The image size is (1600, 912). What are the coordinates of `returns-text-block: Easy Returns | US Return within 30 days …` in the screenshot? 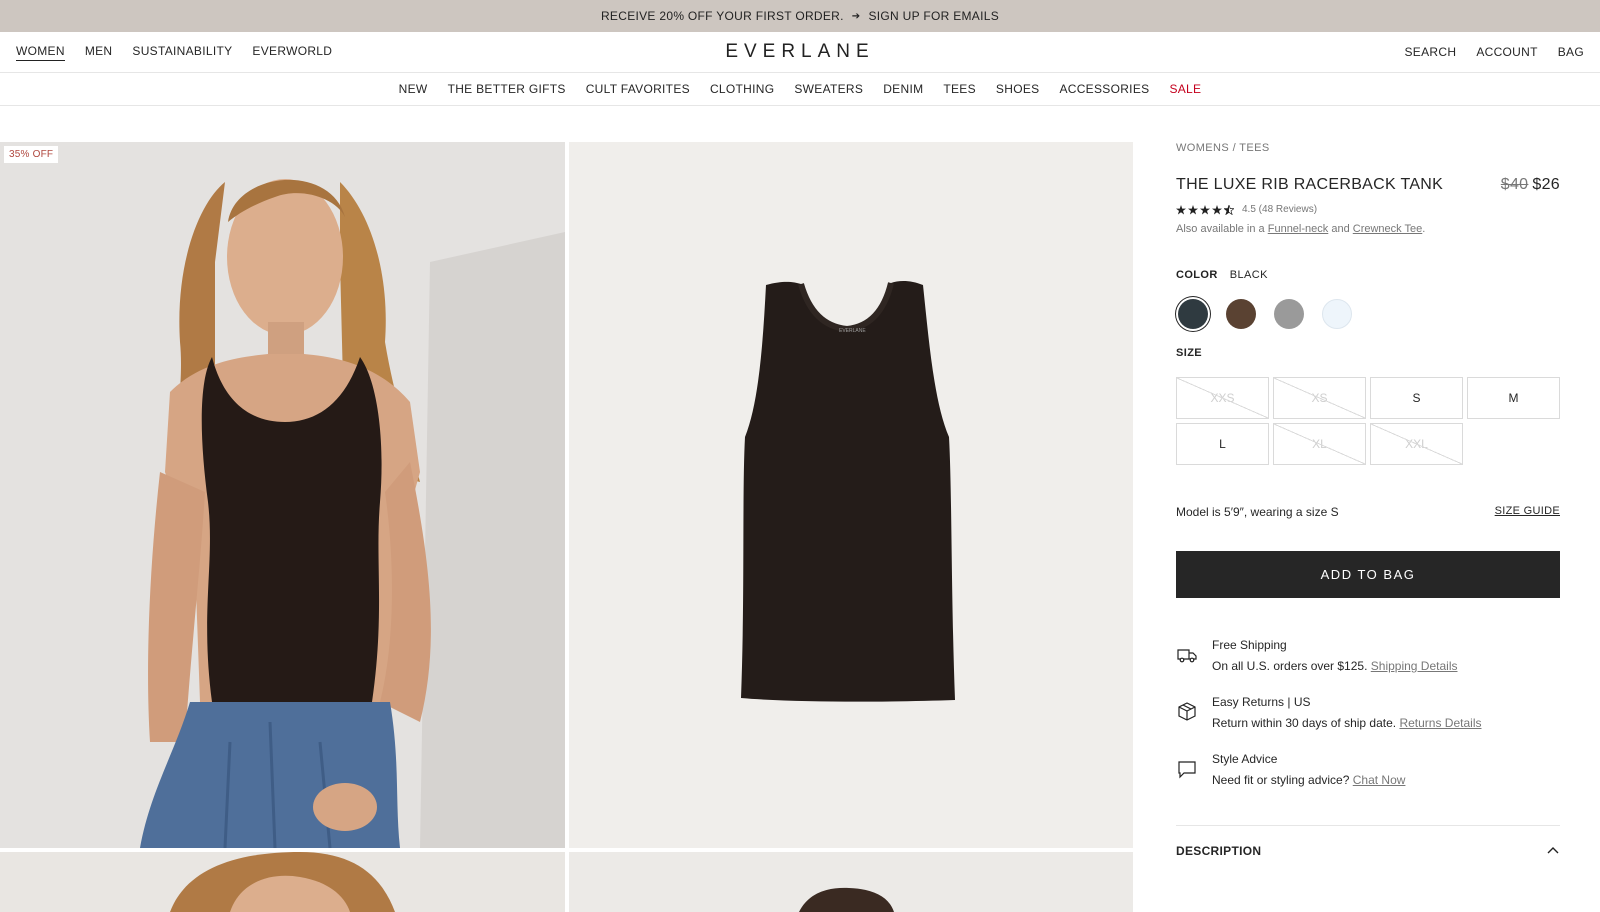 It's located at (1346, 712).